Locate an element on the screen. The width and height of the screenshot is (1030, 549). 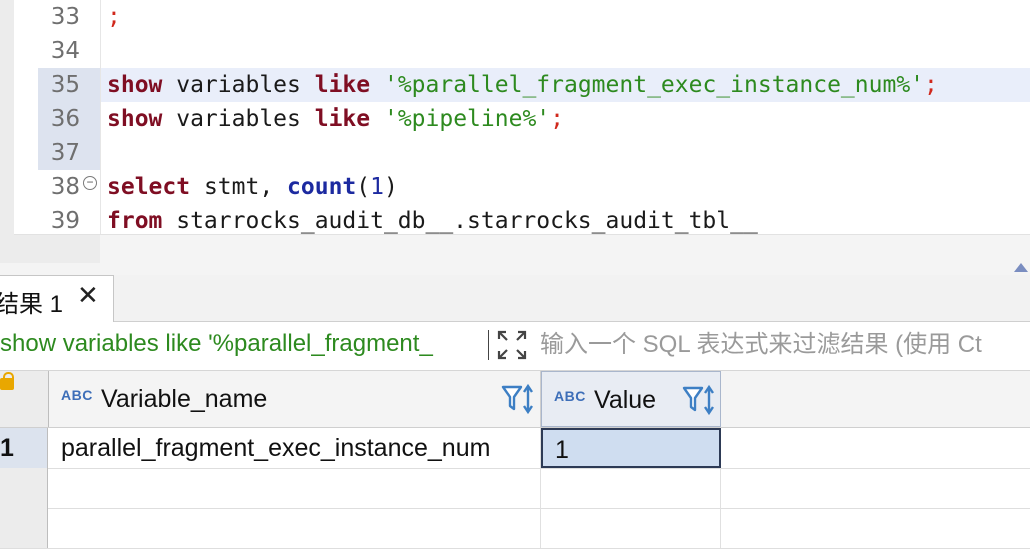
results-filter-bar: show variables like '%parallel_fragment_ is located at coordinates (515, 346).